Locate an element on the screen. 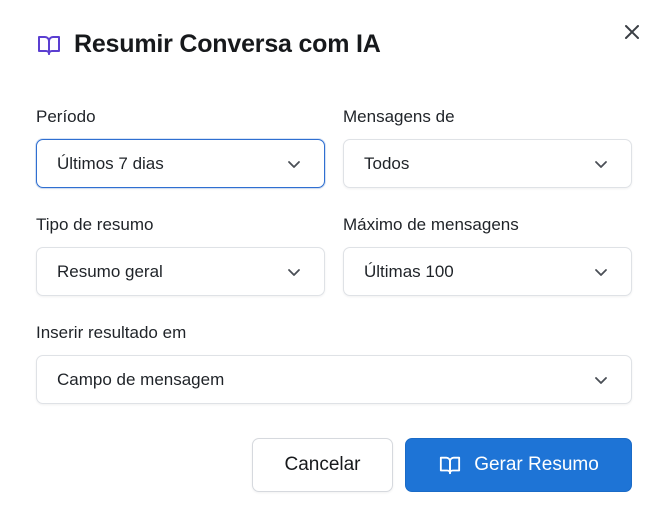 This screenshot has height=524, width=664. tipo-resumo-label: Tipo de resumo is located at coordinates (95, 224).